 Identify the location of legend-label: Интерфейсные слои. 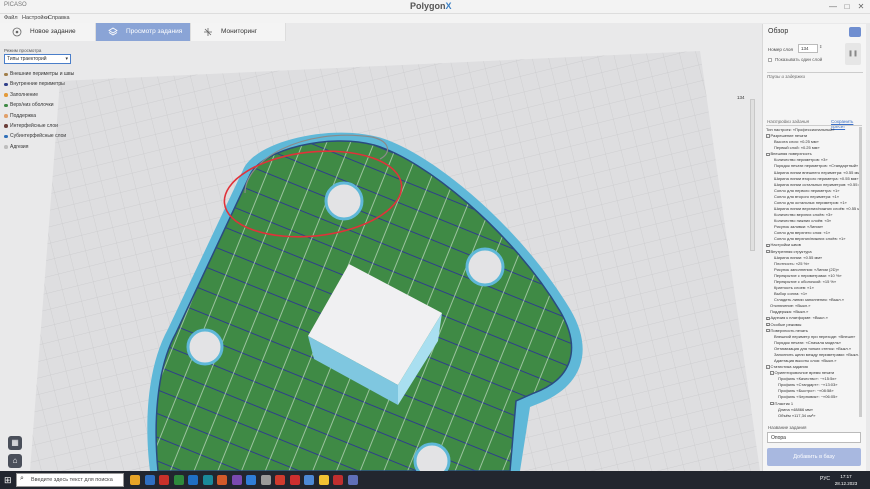
(34, 125).